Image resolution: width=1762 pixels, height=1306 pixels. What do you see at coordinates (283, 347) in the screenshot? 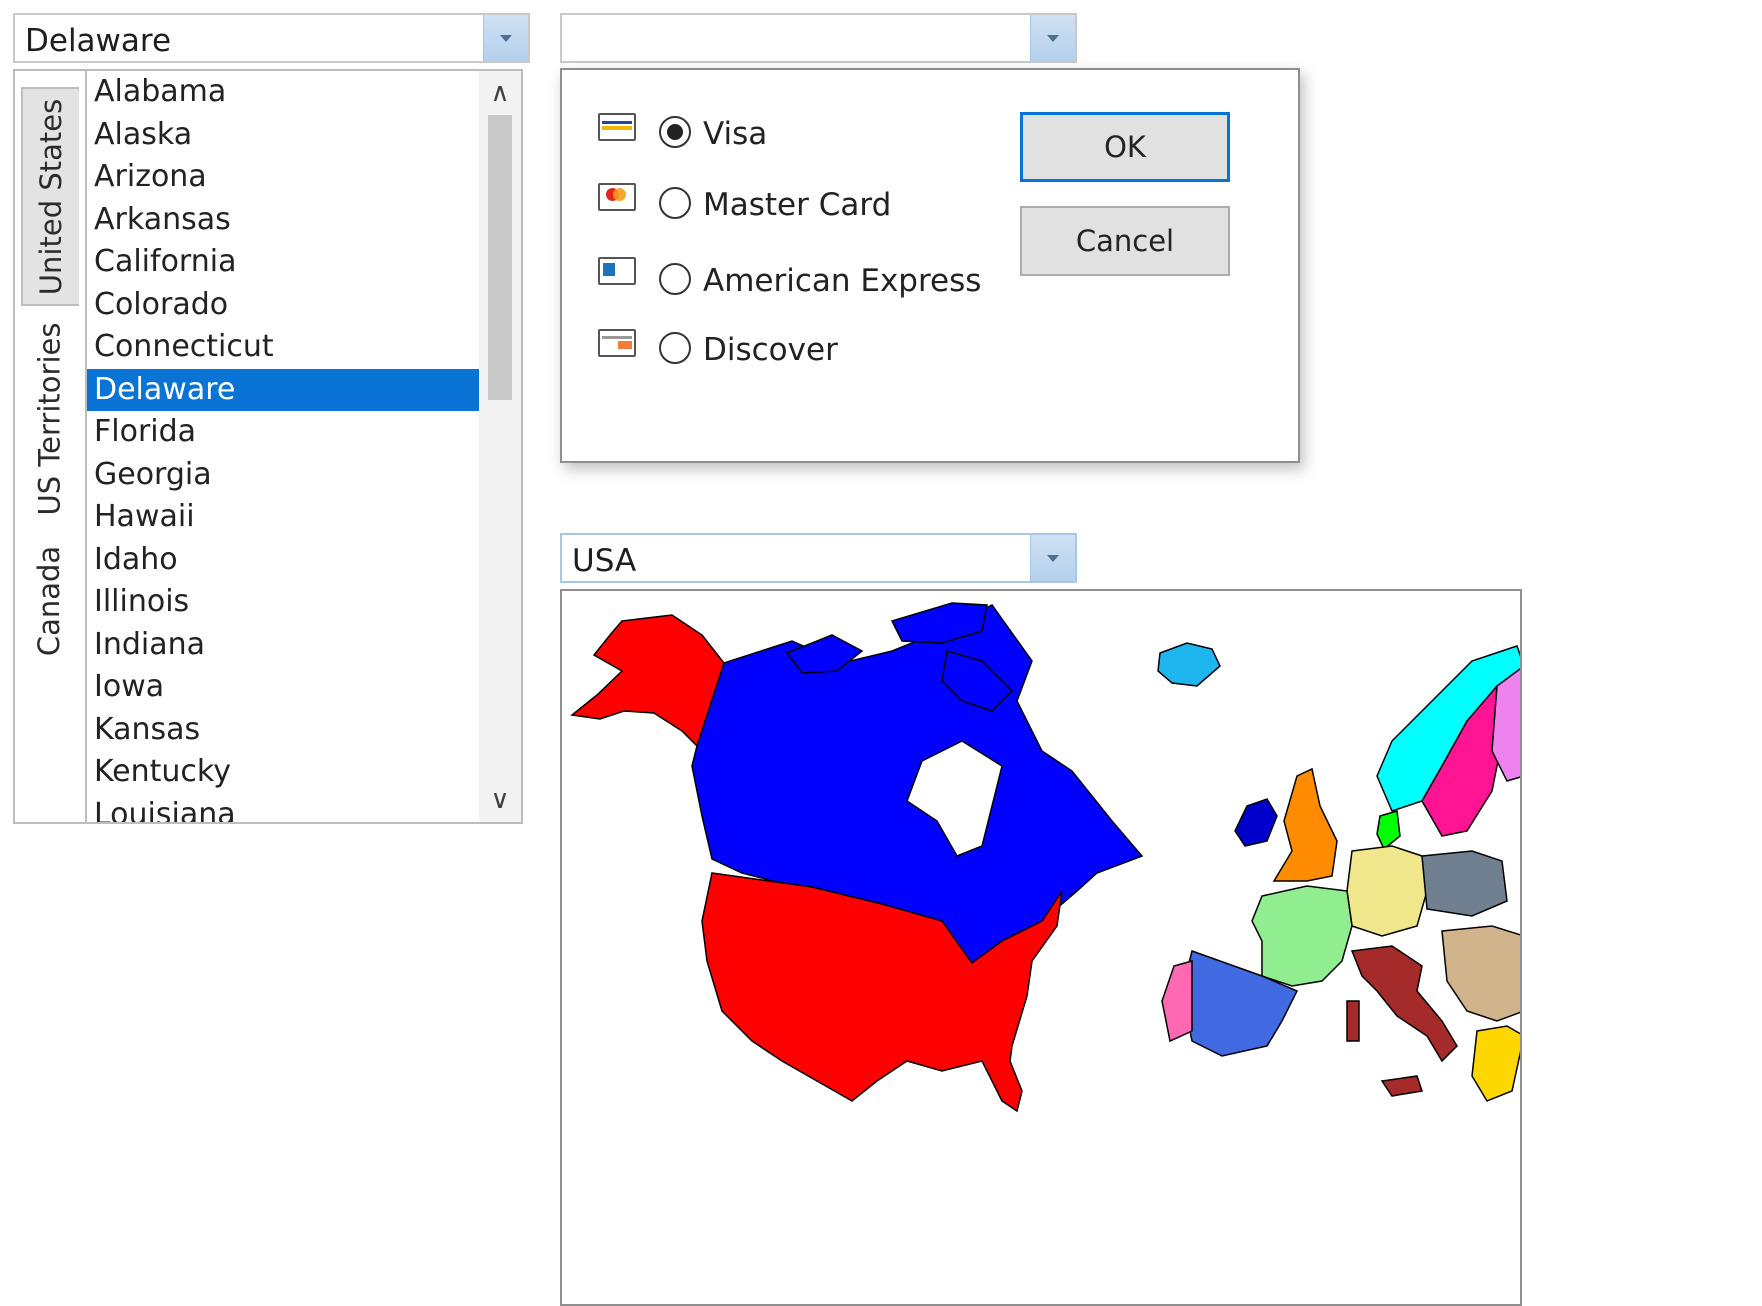
I see `list-item: Connecticut` at bounding box center [283, 347].